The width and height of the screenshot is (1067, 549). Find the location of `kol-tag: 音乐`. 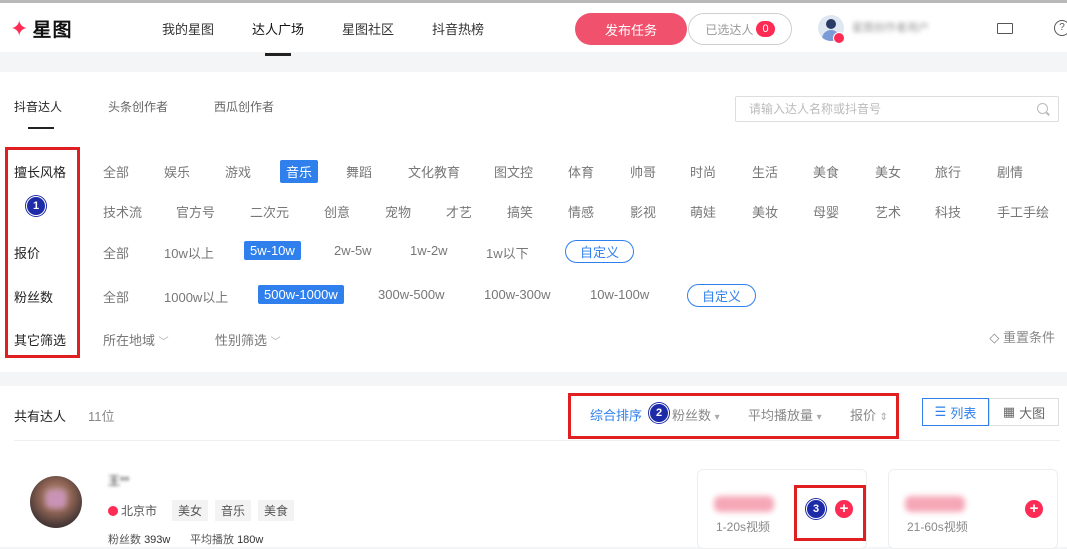

kol-tag: 音乐 is located at coordinates (233, 510).